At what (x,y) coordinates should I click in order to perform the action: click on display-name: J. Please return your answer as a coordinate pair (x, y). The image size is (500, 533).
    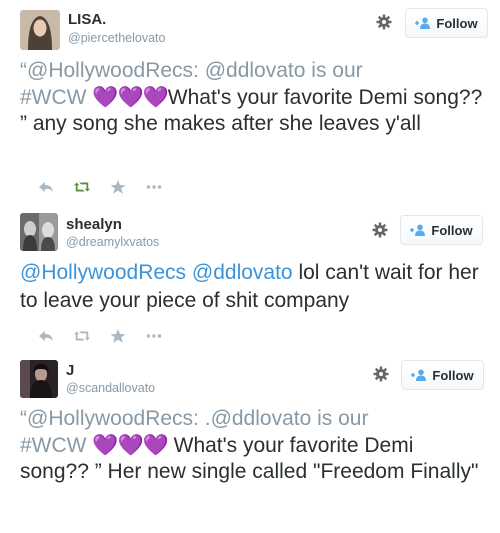
    Looking at the image, I should click on (70, 370).